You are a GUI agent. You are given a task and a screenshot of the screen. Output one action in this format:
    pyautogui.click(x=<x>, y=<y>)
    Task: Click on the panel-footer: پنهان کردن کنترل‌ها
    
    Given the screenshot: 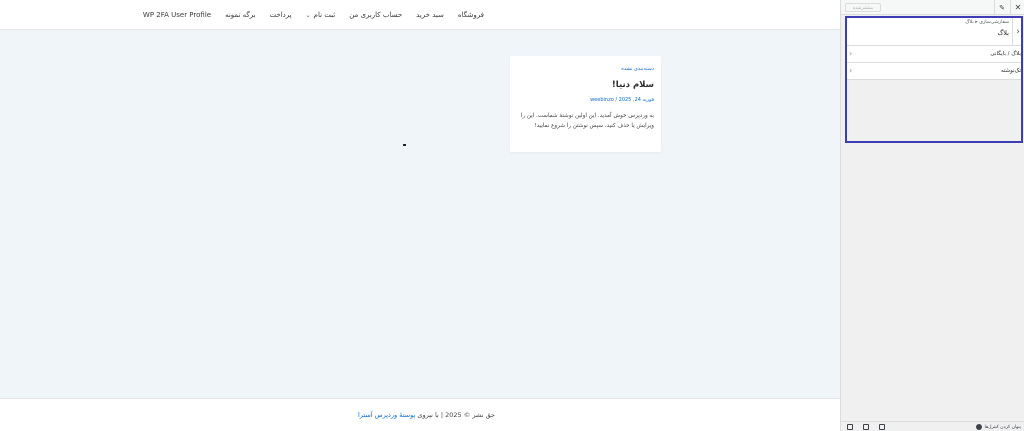 What is the action you would take?
    pyautogui.click(x=932, y=426)
    